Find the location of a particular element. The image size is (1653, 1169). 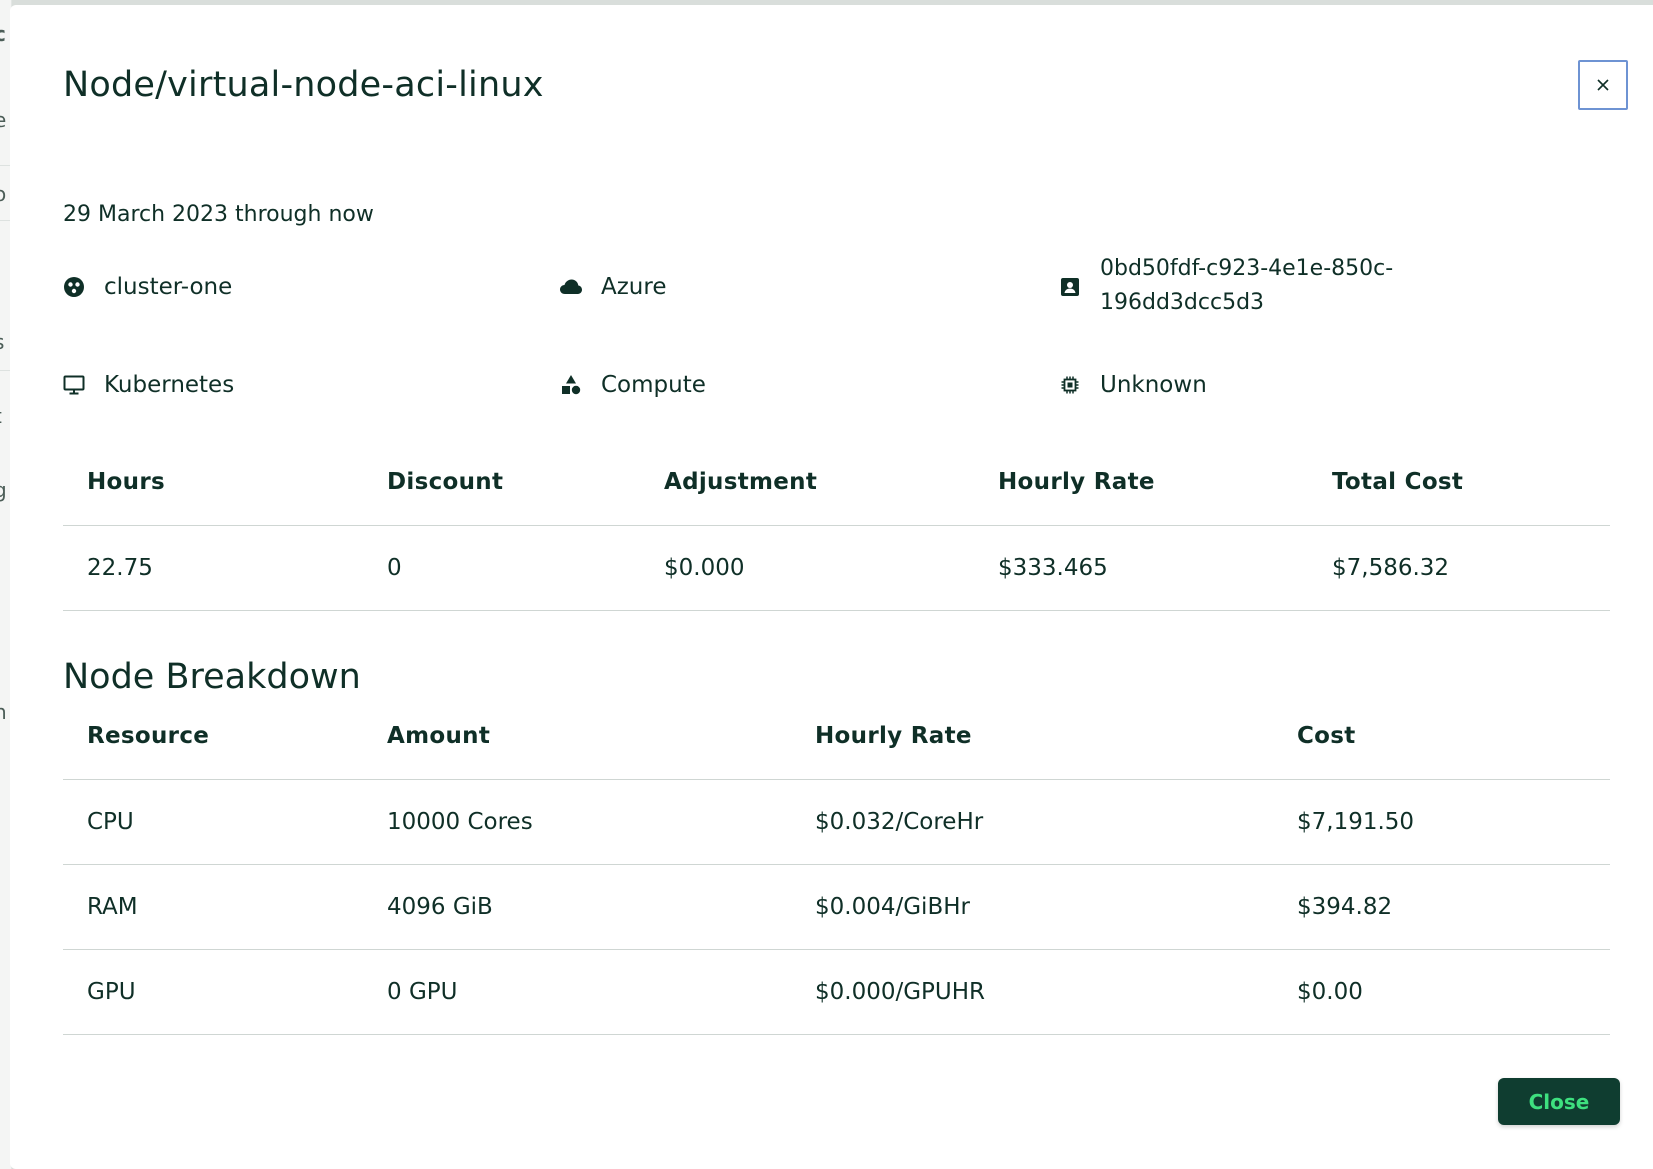

provider-label: Azure is located at coordinates (634, 287).